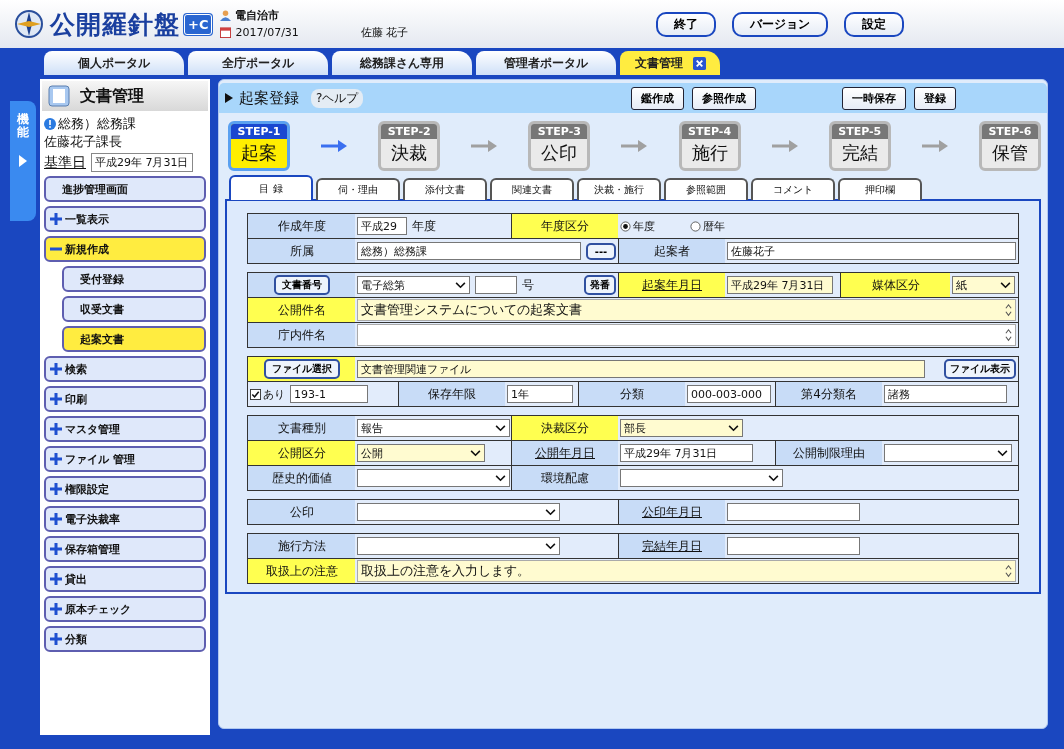 This screenshot has height=749, width=1064. I want to click on menu-item: ファイル 管理, so click(125, 459).